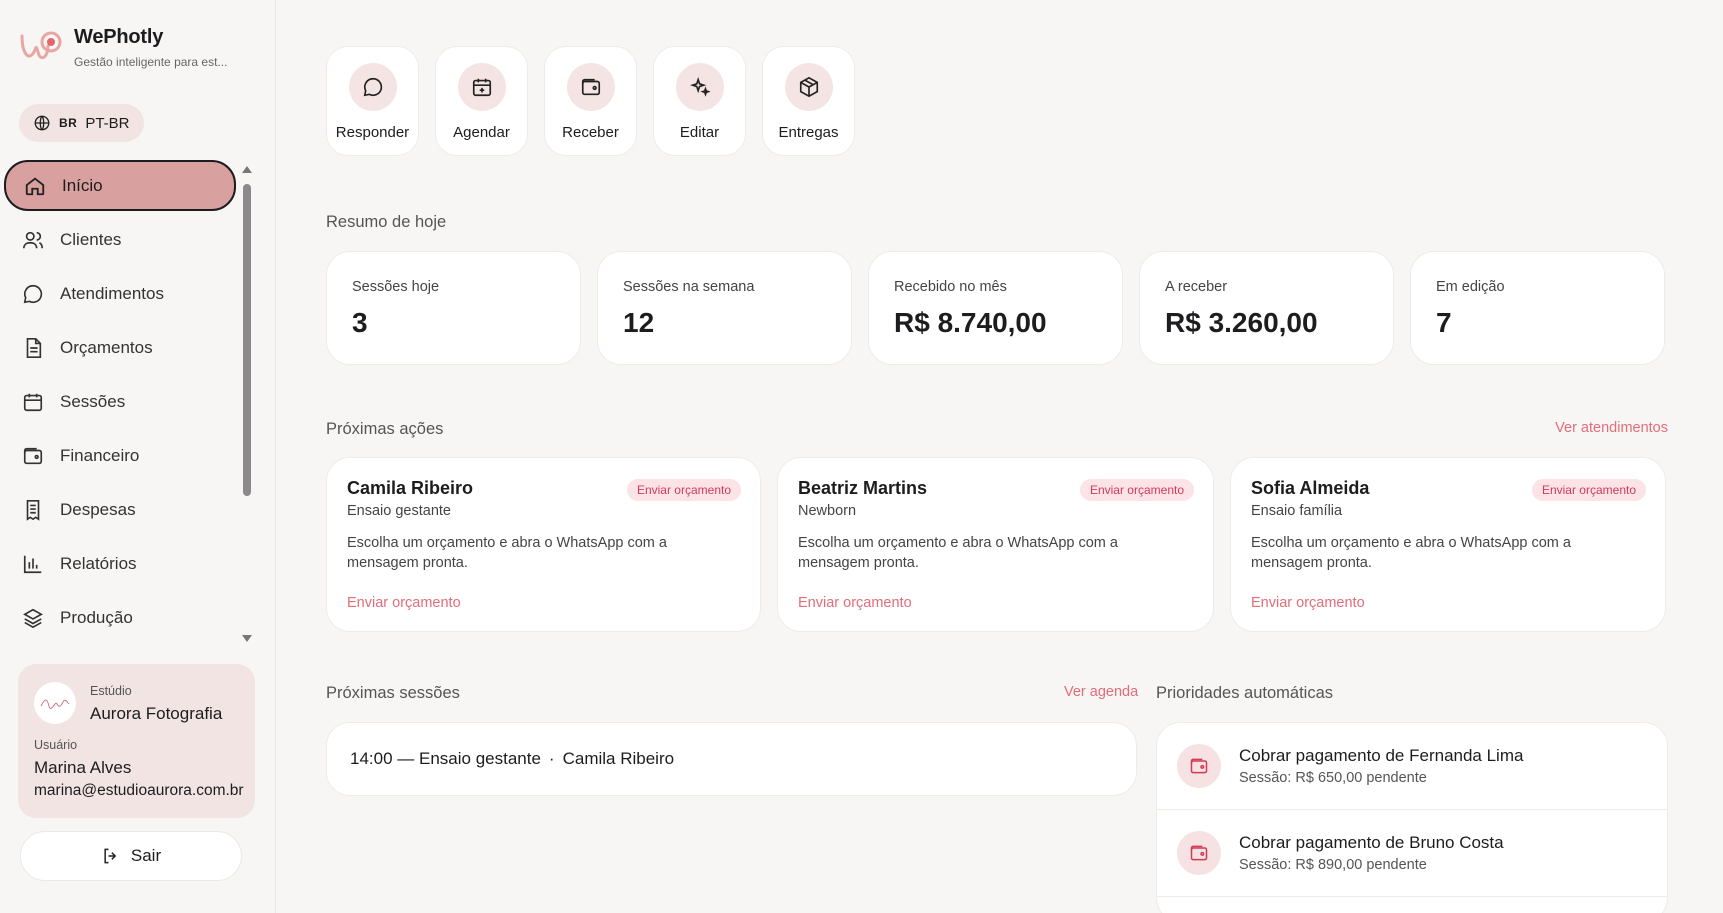  I want to click on quick-action-agendar: Agendar, so click(481, 101).